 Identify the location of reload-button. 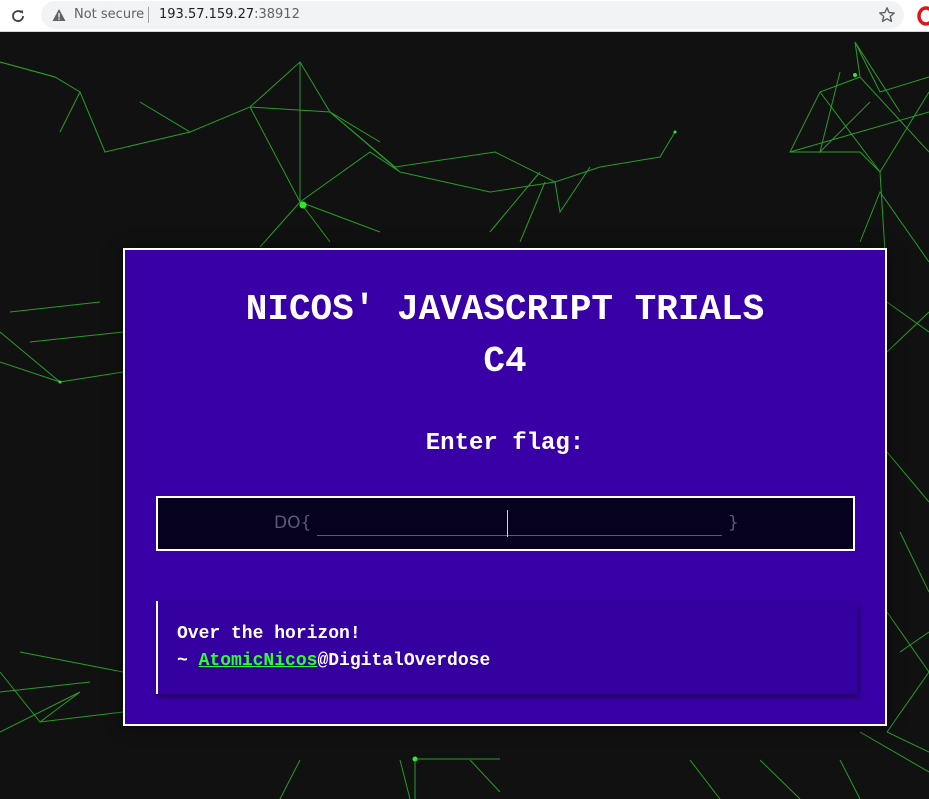
(18, 16).